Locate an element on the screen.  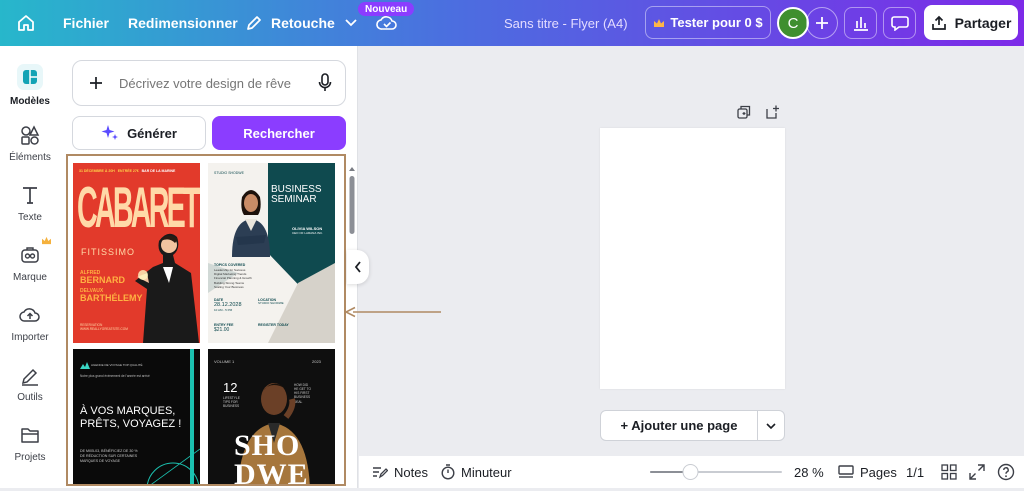
grid-view-icon is located at coordinates (949, 472).